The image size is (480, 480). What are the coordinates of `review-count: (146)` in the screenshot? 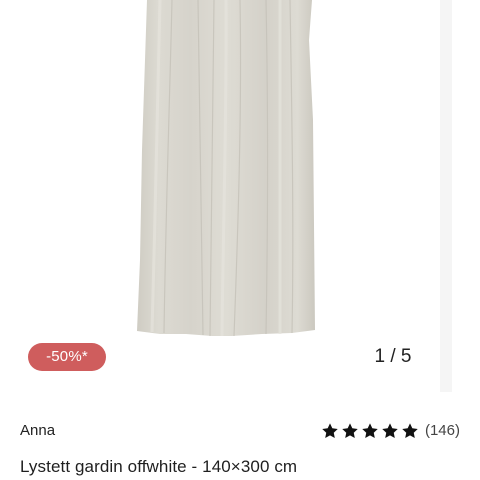 It's located at (442, 430).